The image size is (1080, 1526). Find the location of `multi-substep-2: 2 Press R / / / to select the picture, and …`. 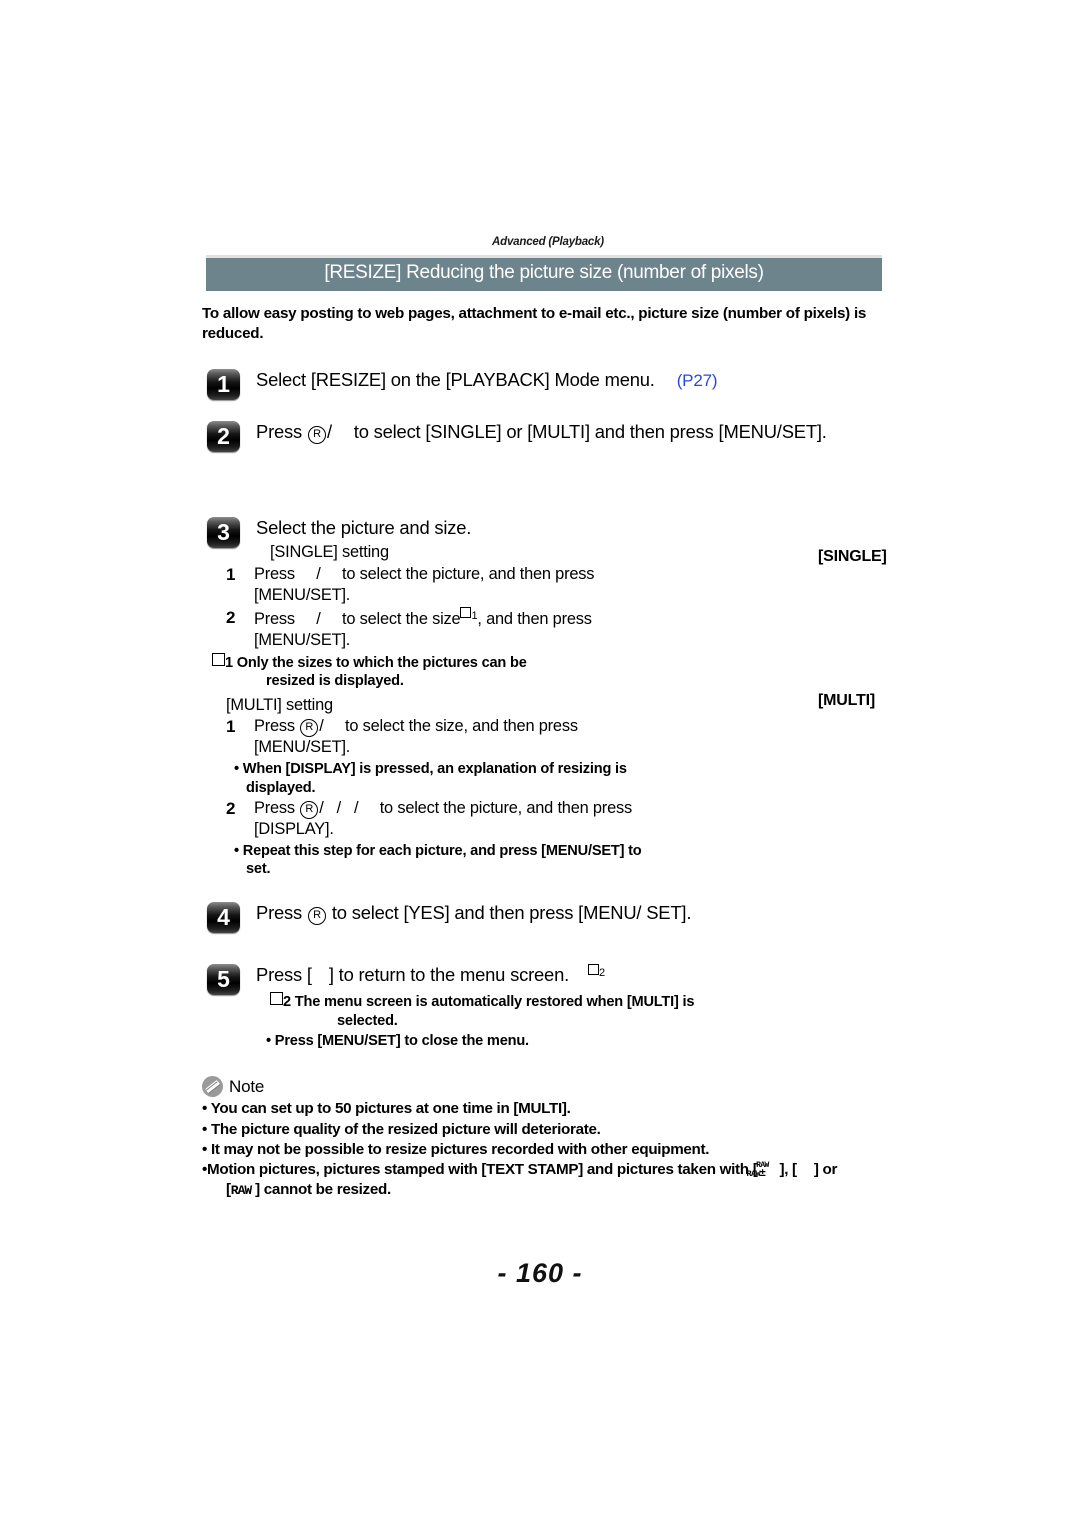

multi-substep-2: 2 Press R / / / to select the picture, and … is located at coordinates (427, 819).